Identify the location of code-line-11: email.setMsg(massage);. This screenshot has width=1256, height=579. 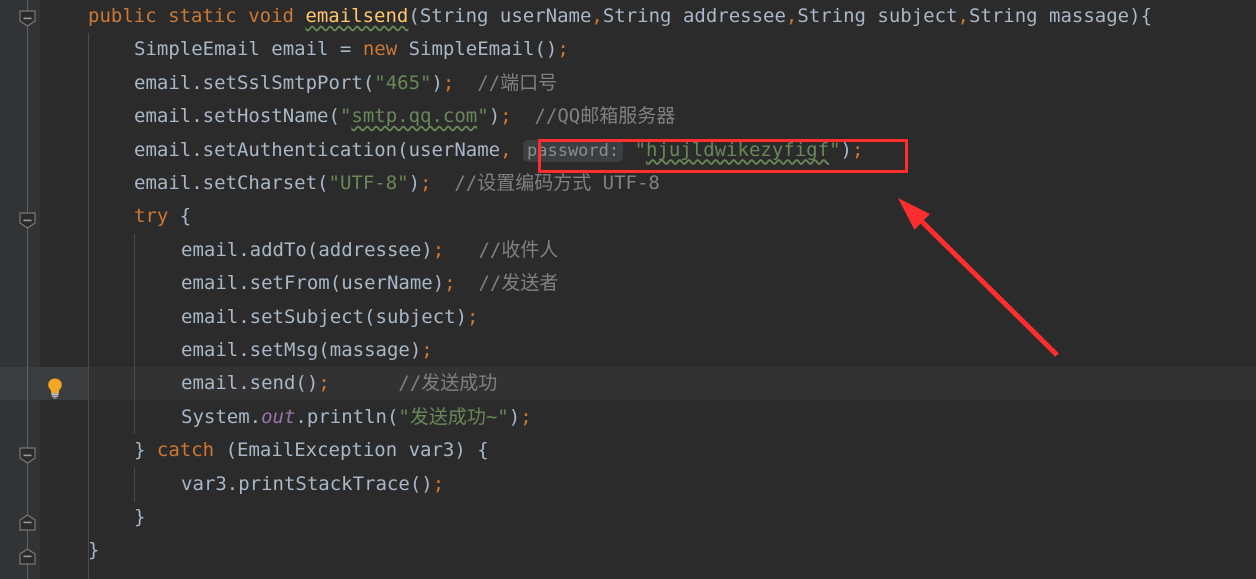
(307, 350).